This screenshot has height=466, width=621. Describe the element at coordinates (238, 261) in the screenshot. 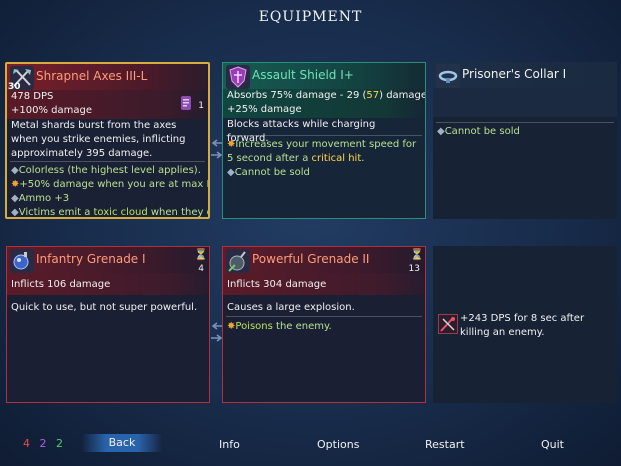

I see `bomb-icon` at that location.